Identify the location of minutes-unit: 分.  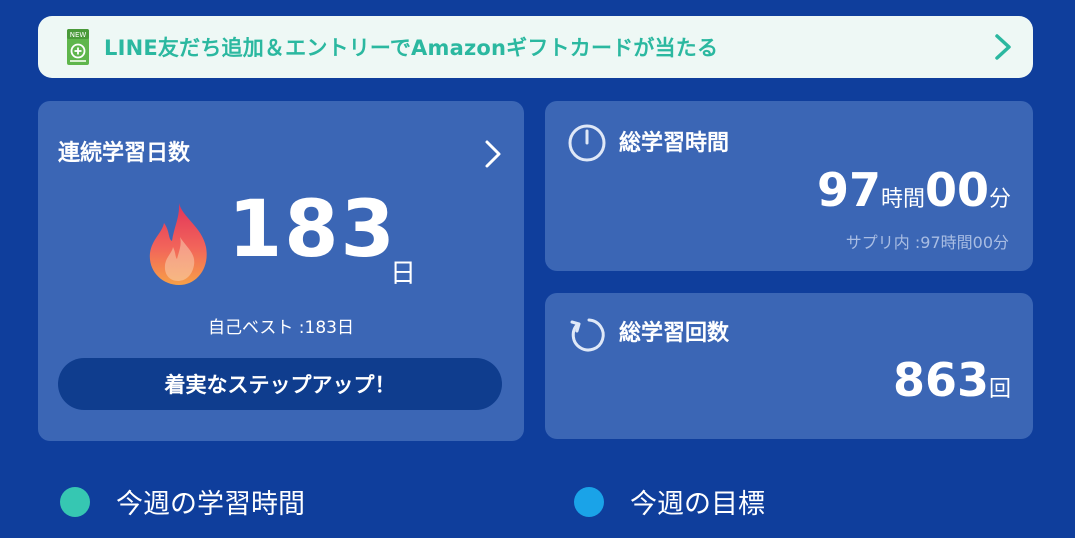
(999, 199).